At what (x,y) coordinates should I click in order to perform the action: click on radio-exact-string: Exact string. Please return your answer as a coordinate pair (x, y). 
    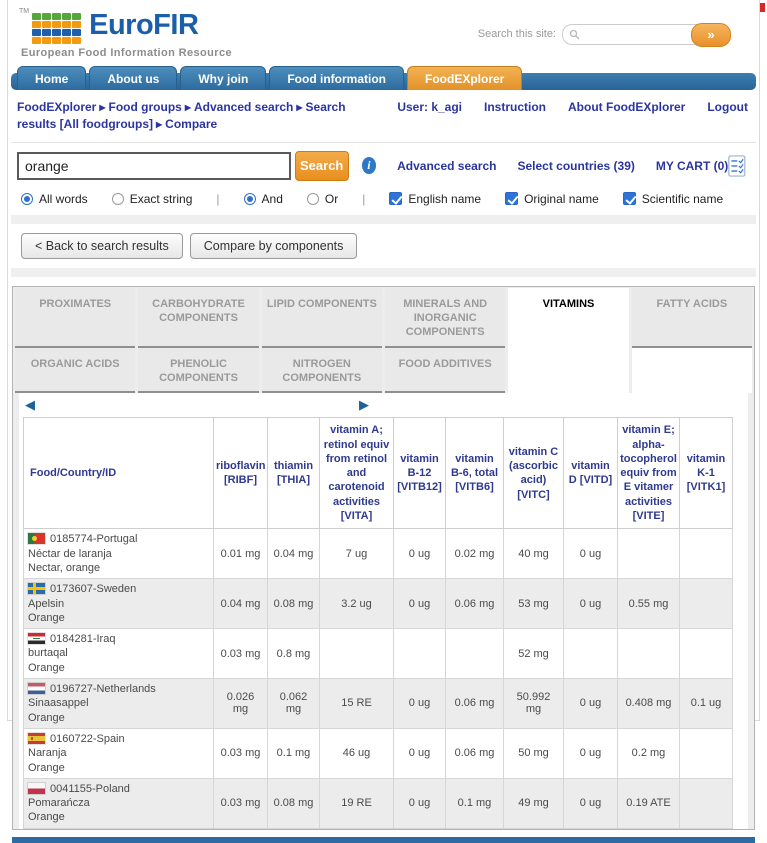
    Looking at the image, I should click on (151, 199).